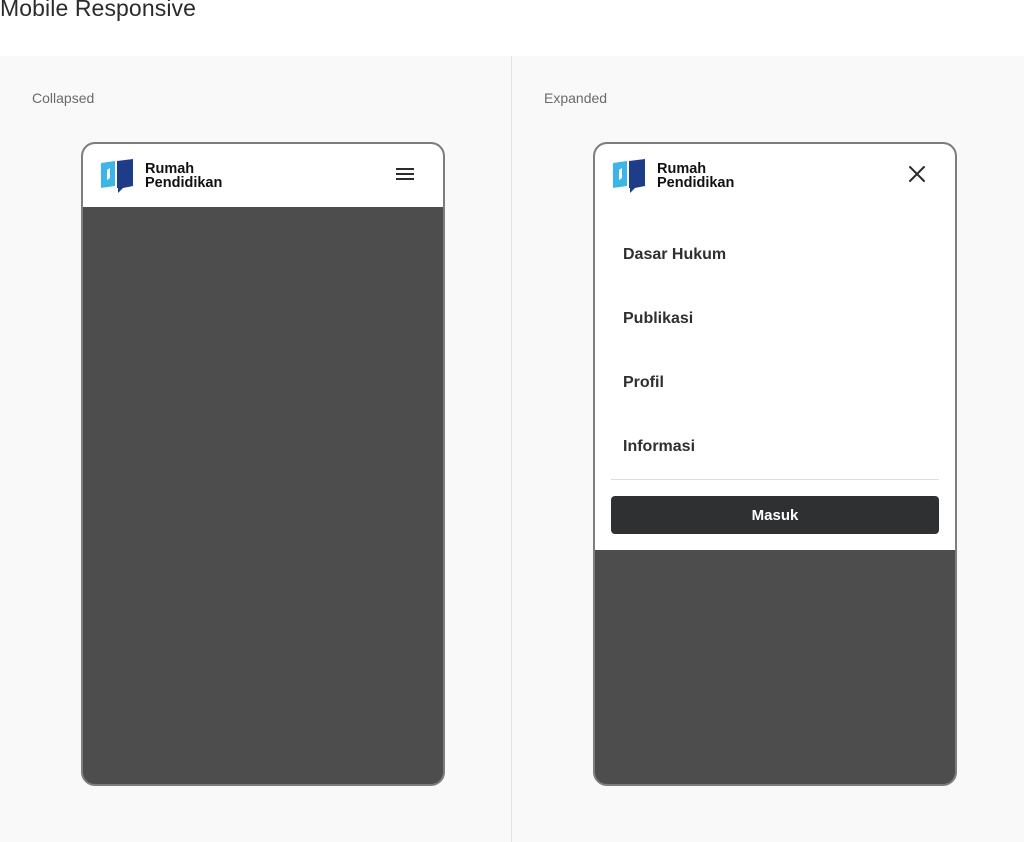  I want to click on nav-item-informasi: Informasi, so click(659, 447).